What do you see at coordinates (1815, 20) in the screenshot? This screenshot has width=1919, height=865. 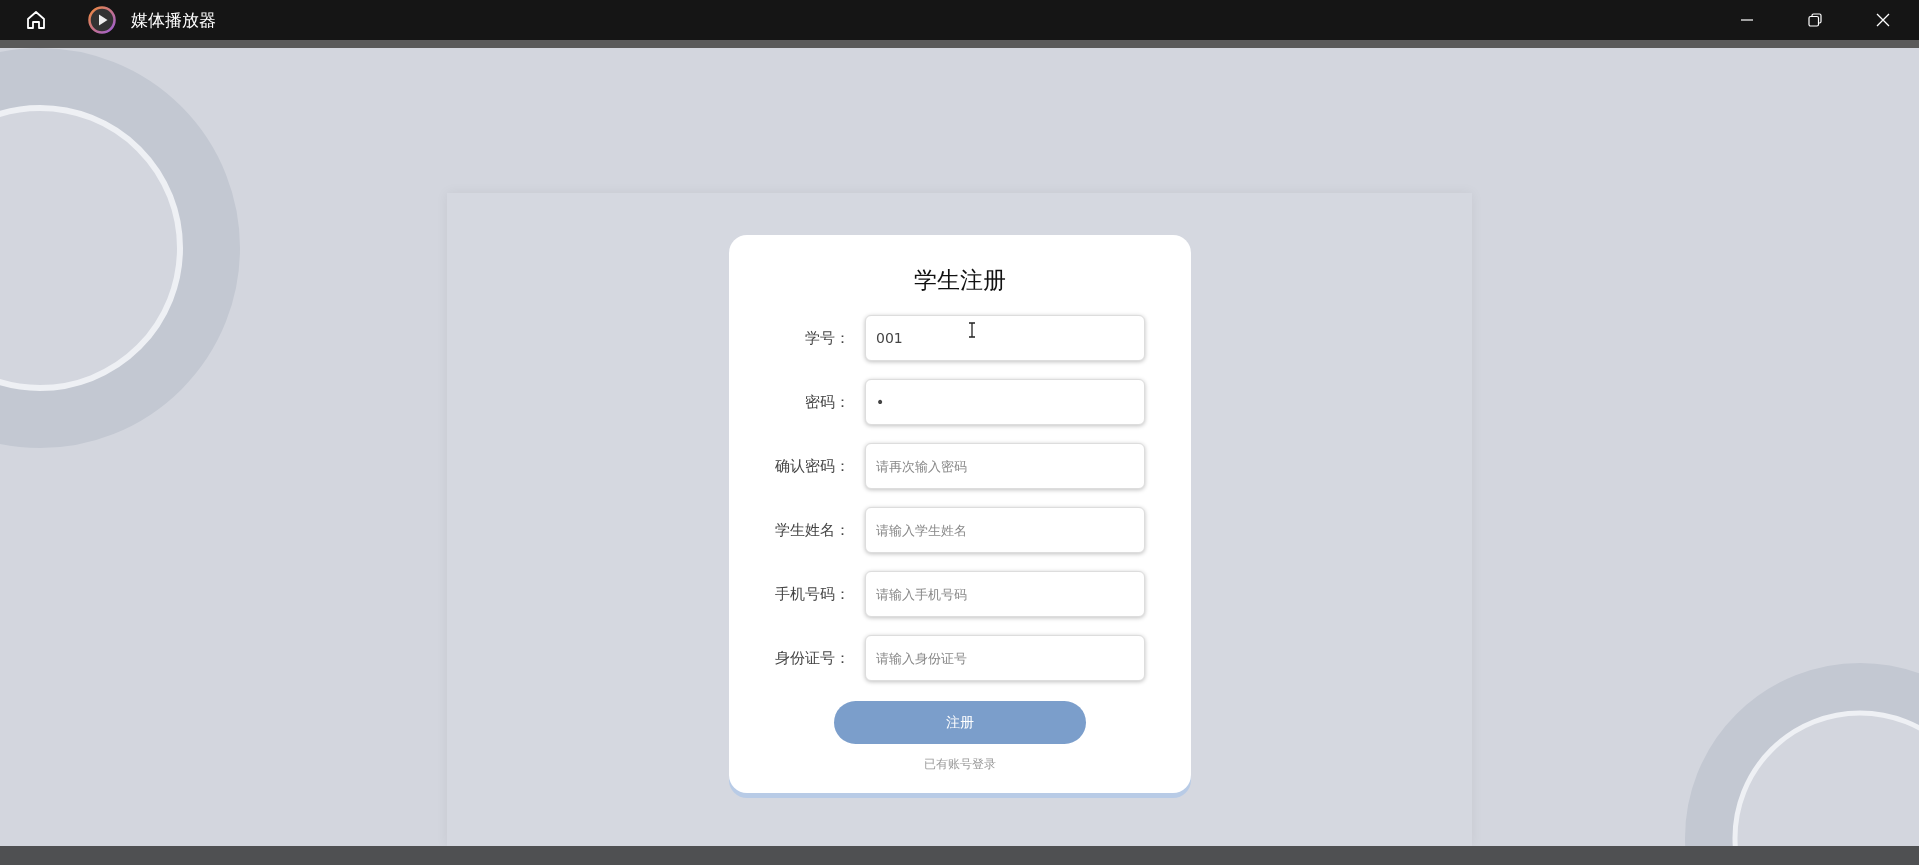 I see `restore-icon` at bounding box center [1815, 20].